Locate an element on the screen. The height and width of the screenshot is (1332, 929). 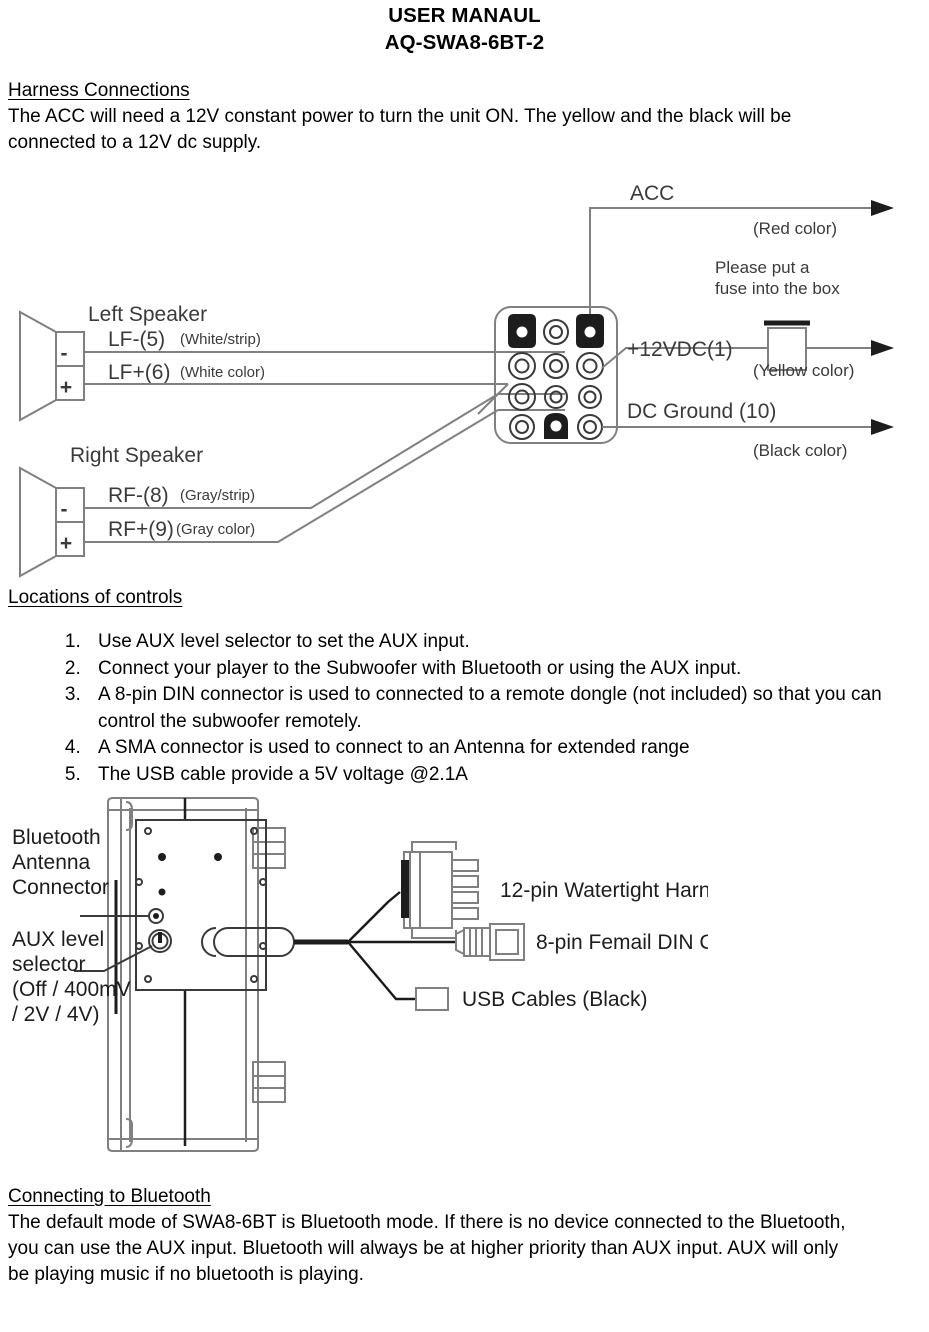
usb-connector is located at coordinates (432, 999).